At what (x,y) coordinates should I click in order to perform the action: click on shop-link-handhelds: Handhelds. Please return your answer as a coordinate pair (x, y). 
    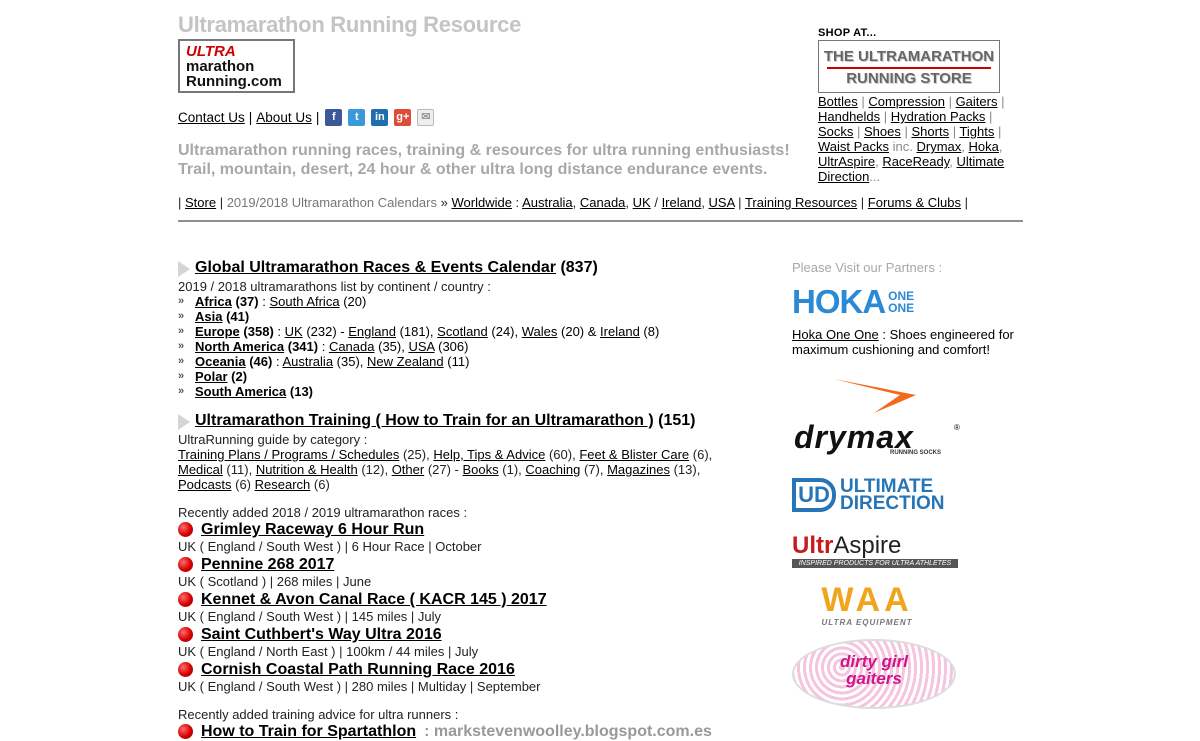
    Looking at the image, I should click on (849, 116).